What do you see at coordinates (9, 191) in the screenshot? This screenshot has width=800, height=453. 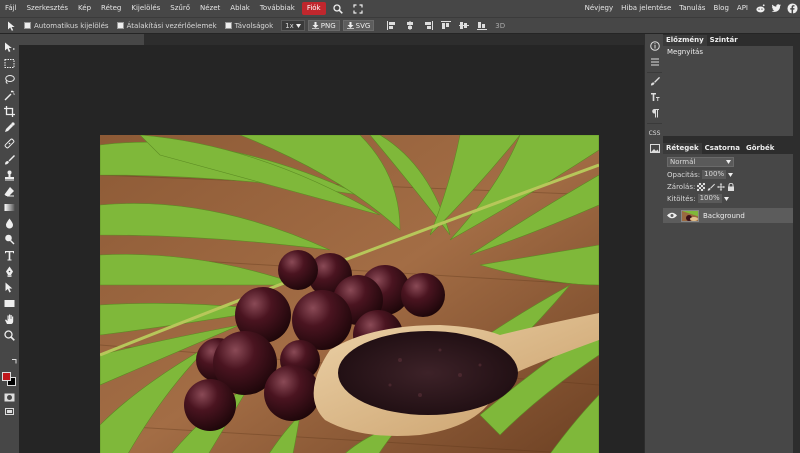 I see `eraser-tool-icon` at bounding box center [9, 191].